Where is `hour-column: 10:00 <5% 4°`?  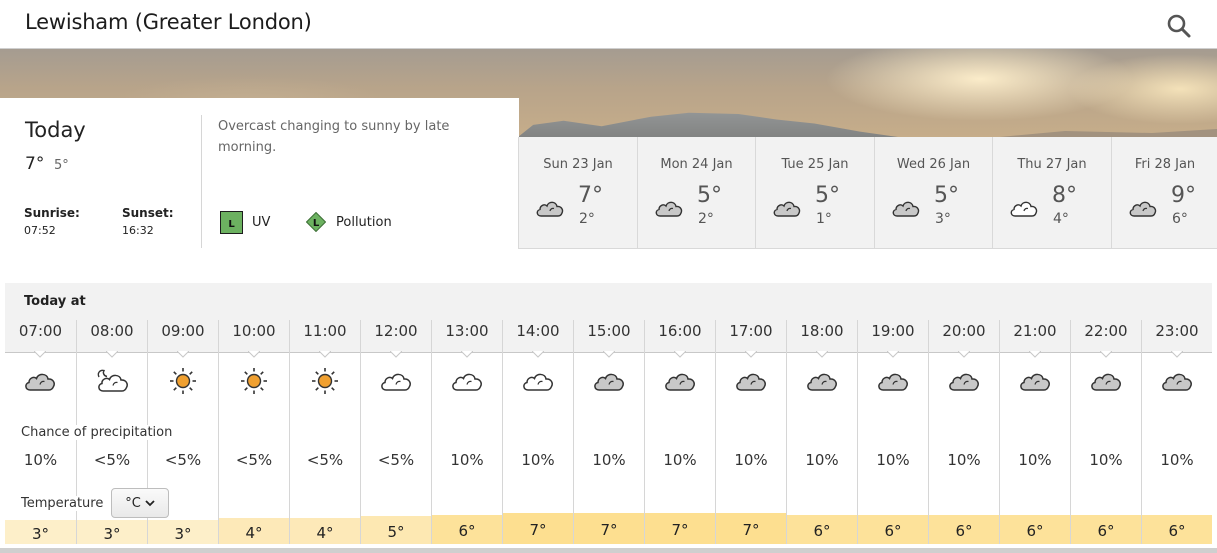
hour-column: 10:00 <5% 4° is located at coordinates (253, 432).